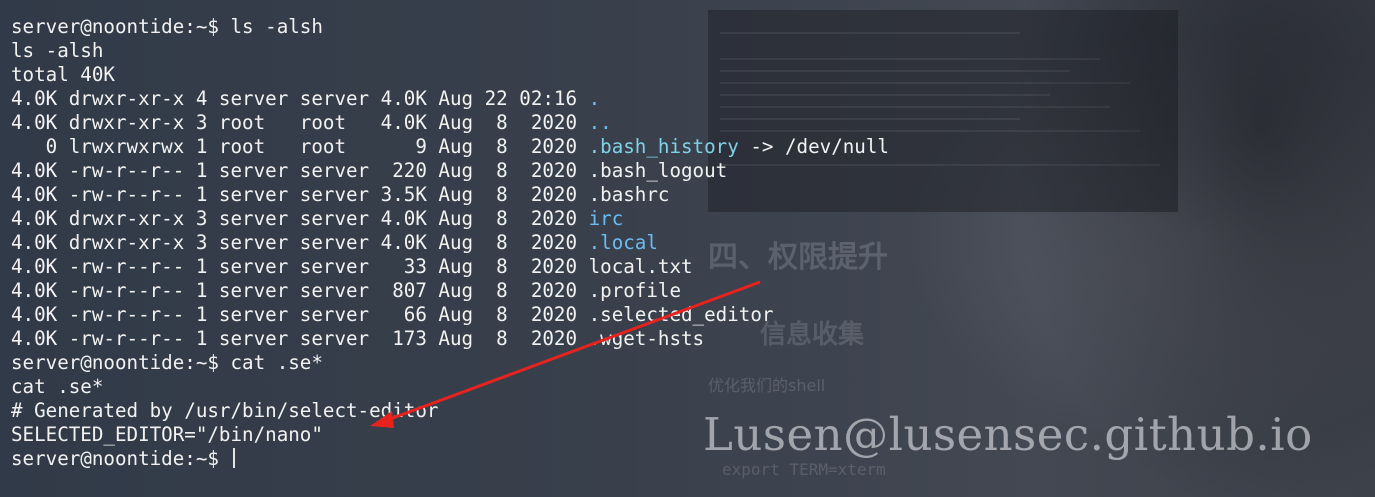  What do you see at coordinates (606, 218) in the screenshot?
I see `directory-name: irc` at bounding box center [606, 218].